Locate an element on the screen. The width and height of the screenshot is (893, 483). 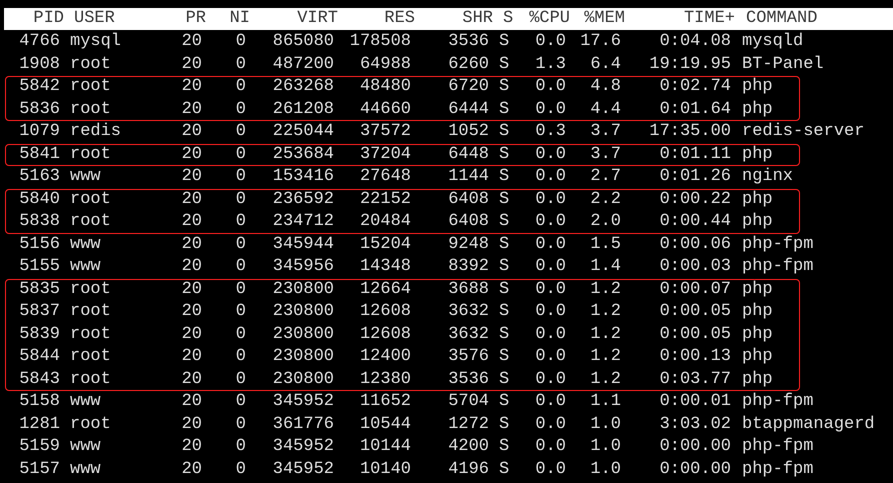
table-cell-text: 0:00.01 is located at coordinates (694, 402).